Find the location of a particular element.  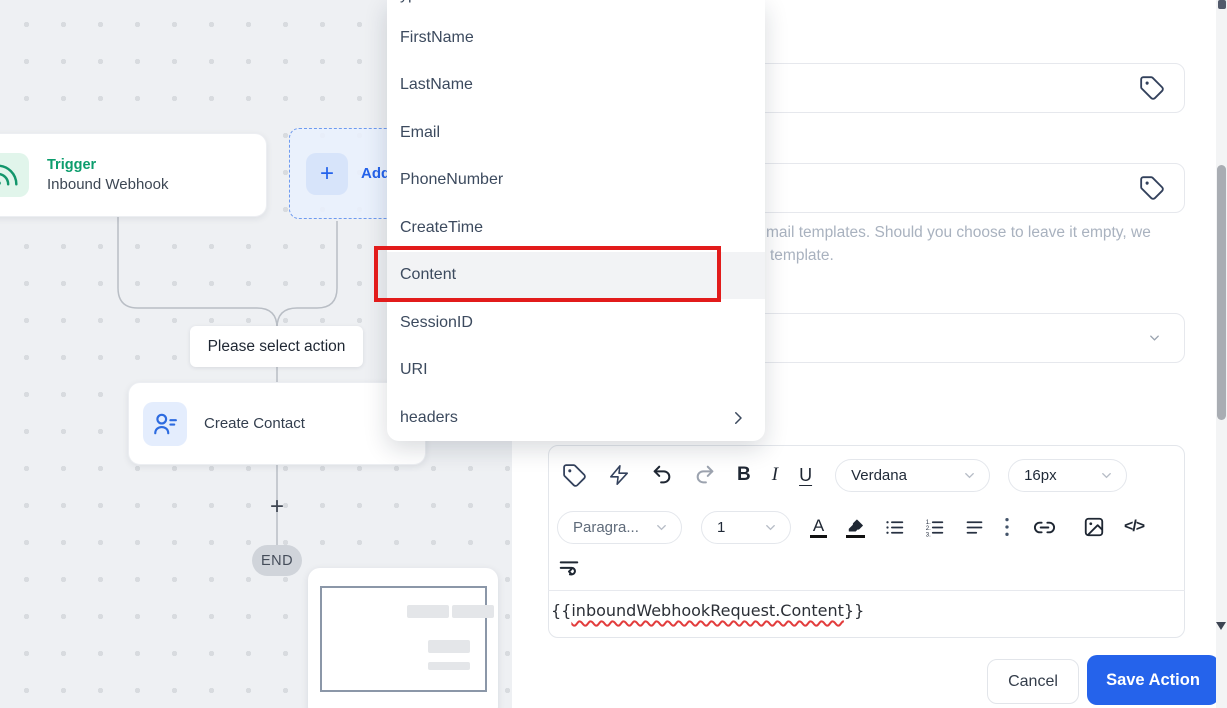

undo-icon is located at coordinates (662, 475).